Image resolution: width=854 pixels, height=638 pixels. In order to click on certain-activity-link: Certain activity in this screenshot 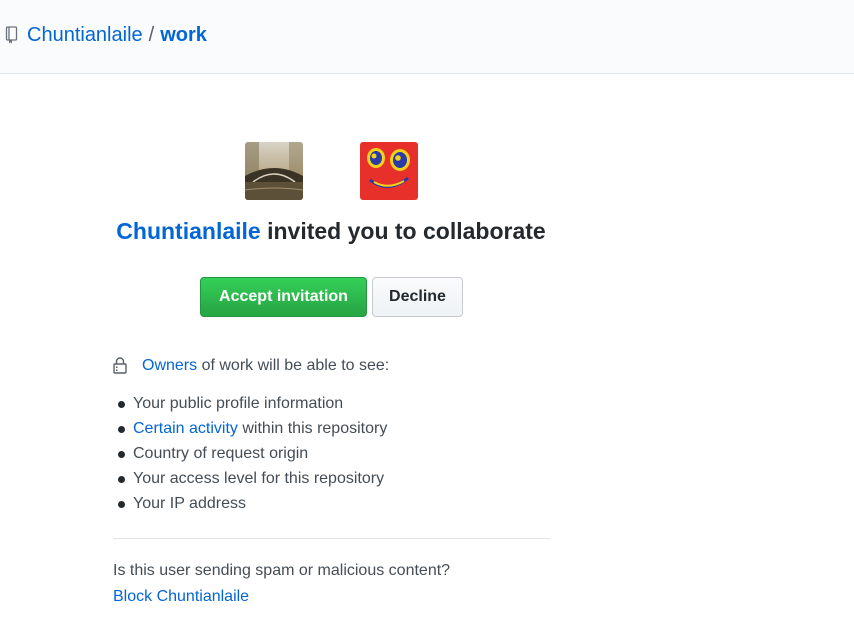, I will do `click(185, 428)`.